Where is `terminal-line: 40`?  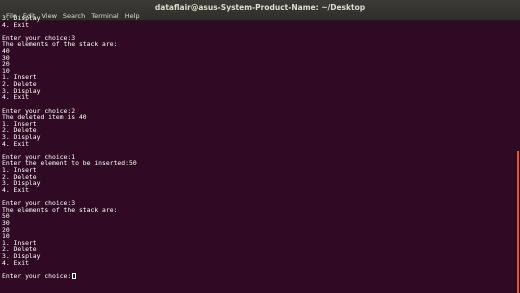 terminal-line: 40 is located at coordinates (259, 51).